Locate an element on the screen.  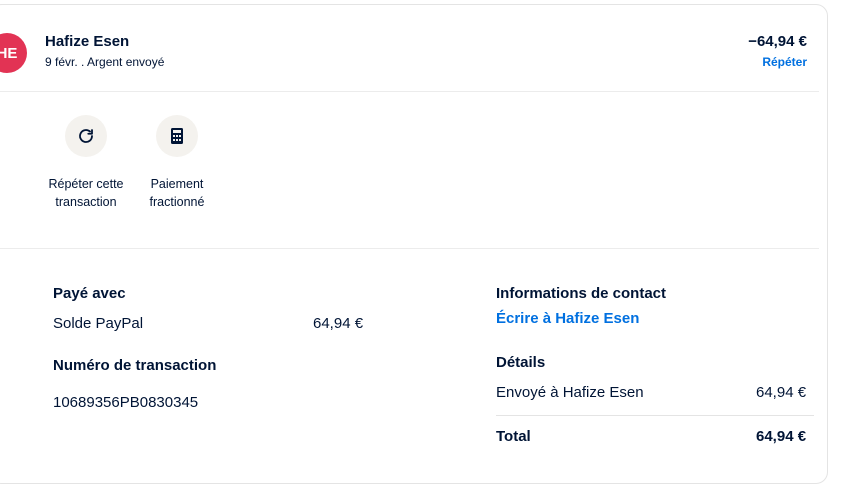
refresh-icon is located at coordinates (86, 136).